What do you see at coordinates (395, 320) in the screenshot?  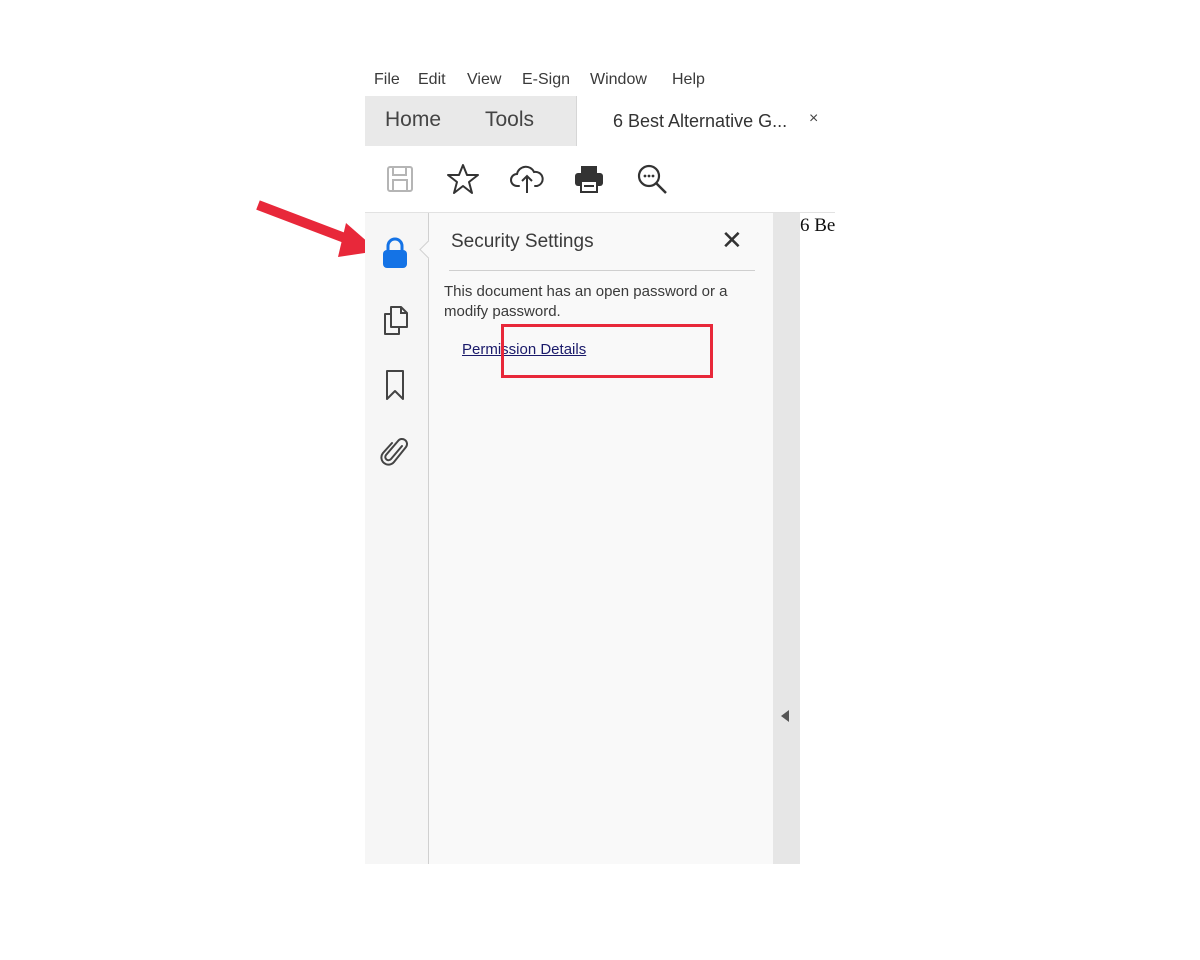 I see `pages-icon` at bounding box center [395, 320].